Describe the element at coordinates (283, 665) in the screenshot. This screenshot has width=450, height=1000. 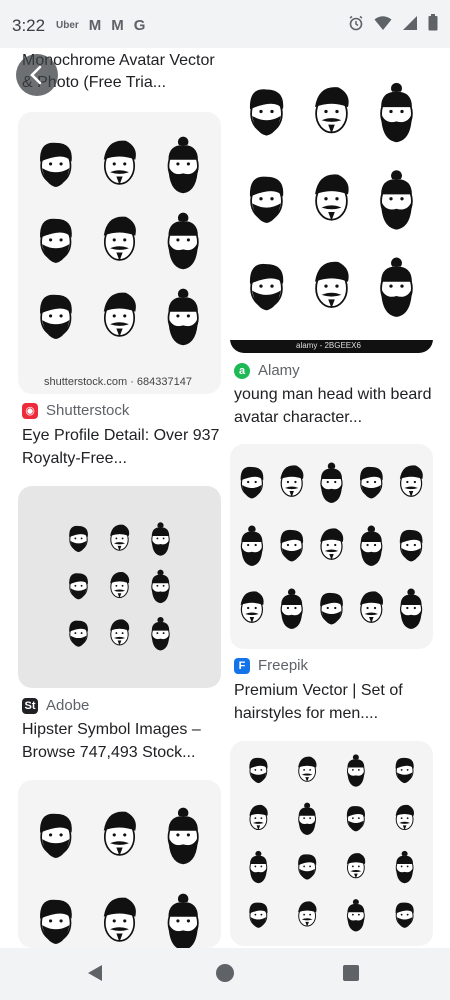
I see `source-name: Freepik` at that location.